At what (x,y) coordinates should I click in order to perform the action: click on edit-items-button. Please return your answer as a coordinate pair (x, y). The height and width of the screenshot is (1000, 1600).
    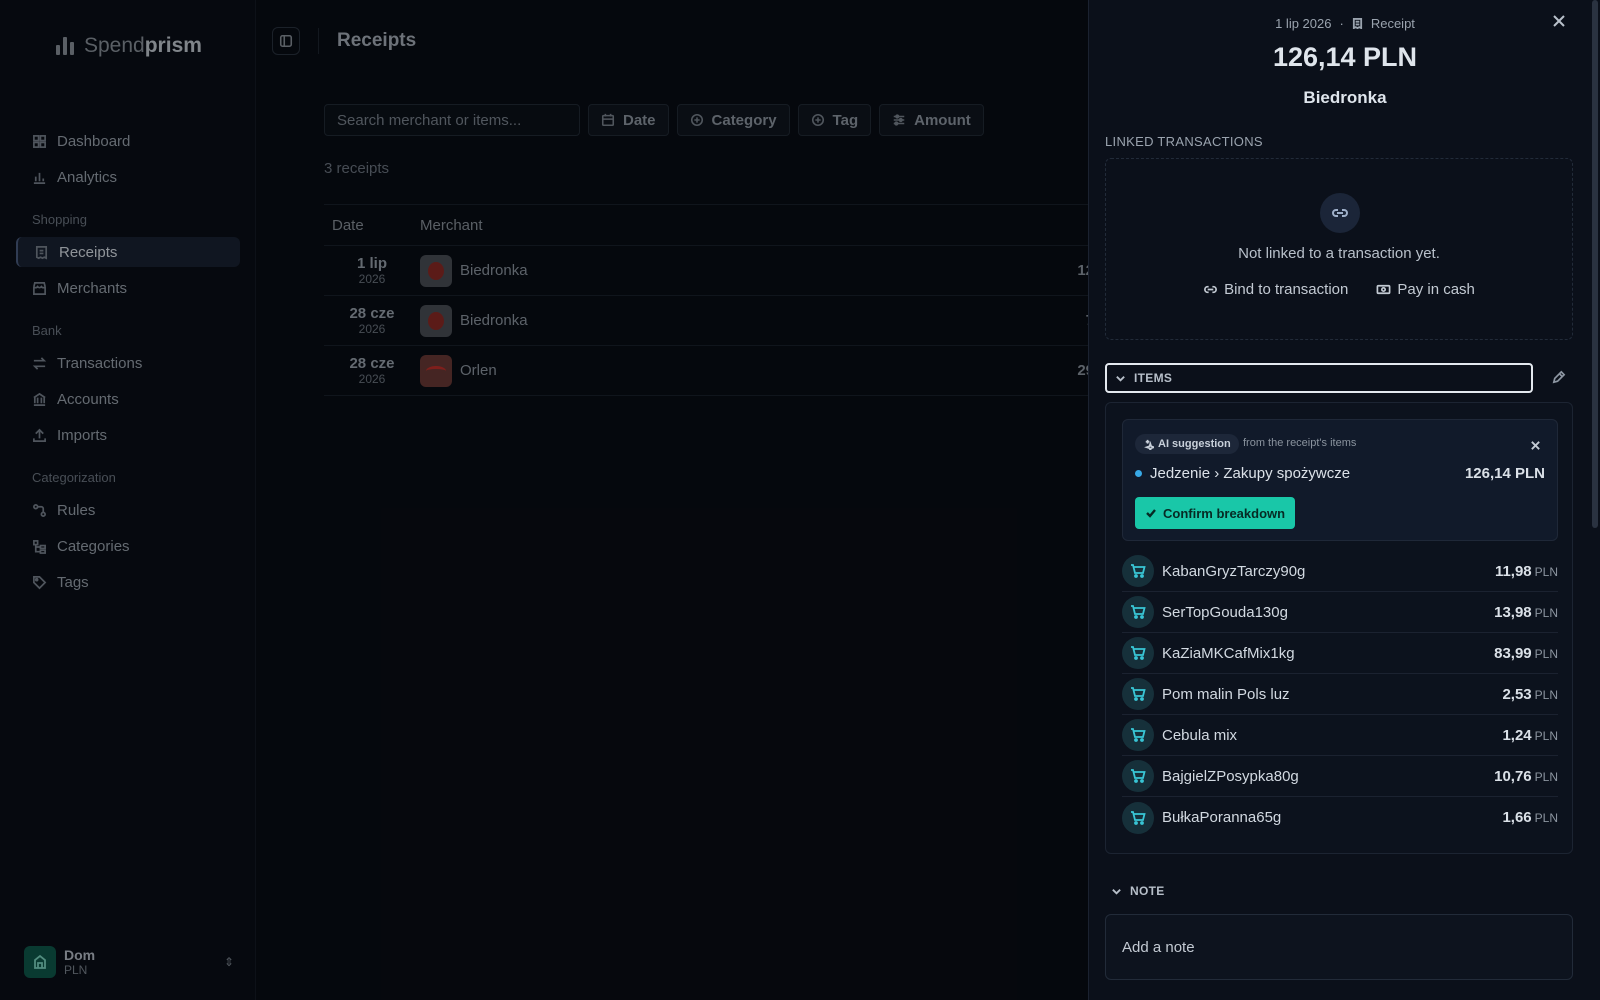
    Looking at the image, I should click on (1558, 380).